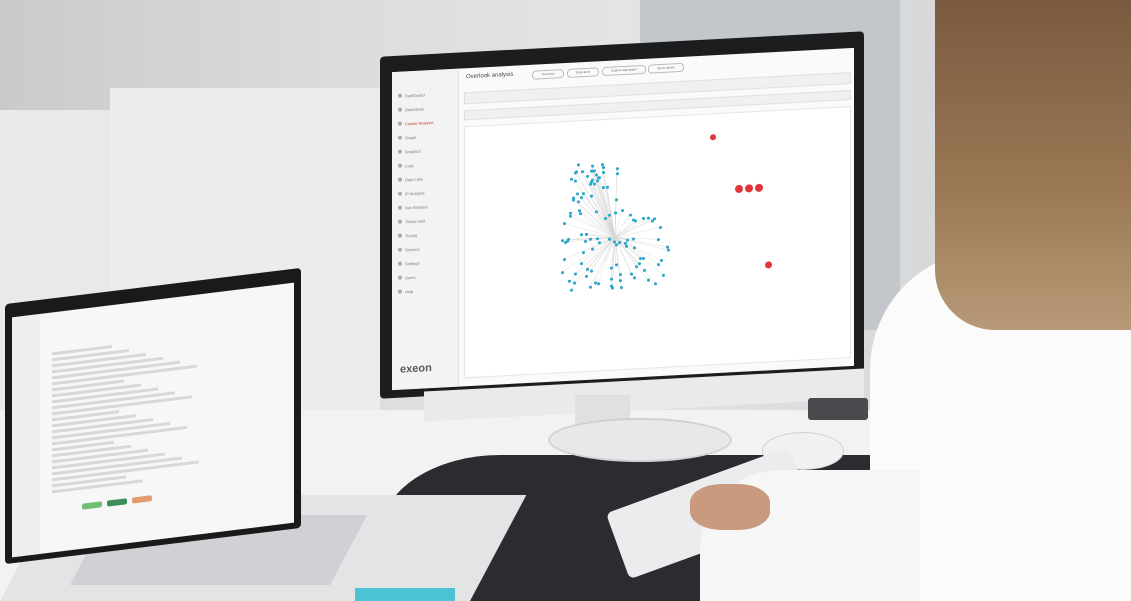 Image resolution: width=1131 pixels, height=601 pixels. I want to click on sidebar-item: Cluster Analysis, so click(425, 124).